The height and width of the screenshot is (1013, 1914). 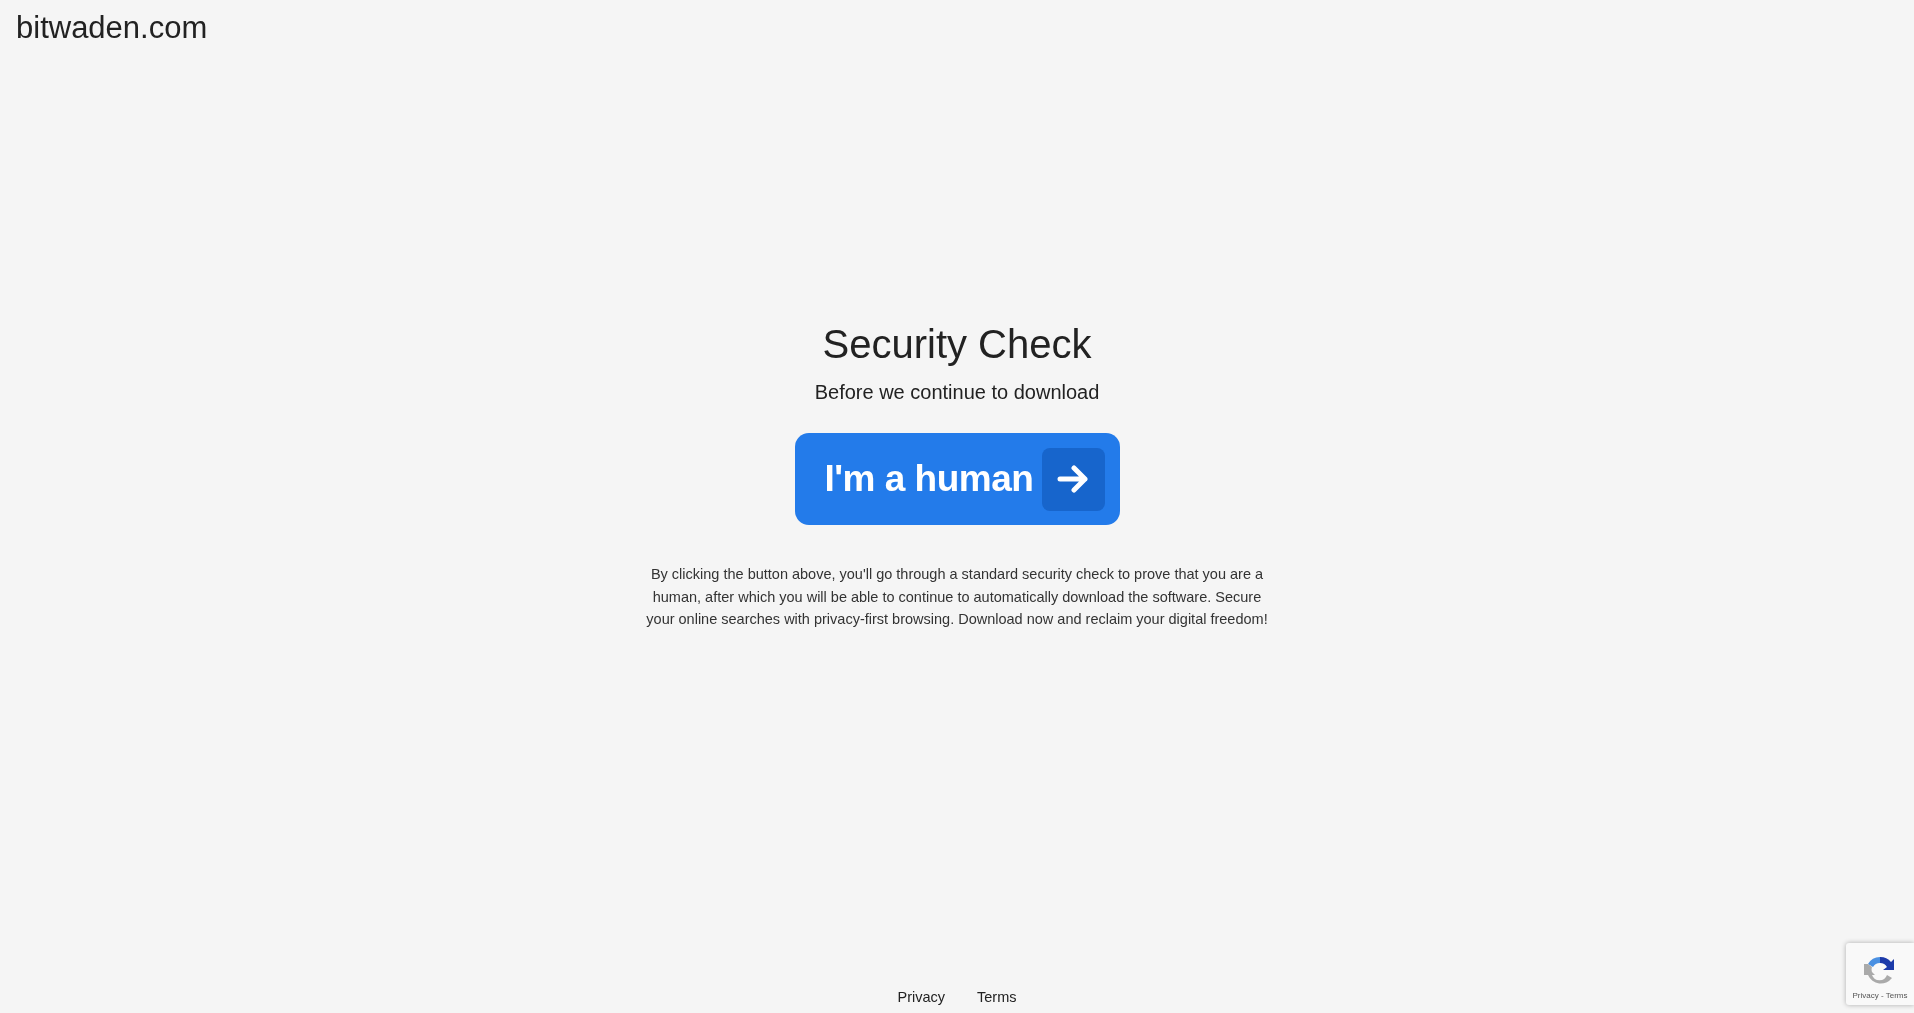 I want to click on human-verify-button: I'm a human, so click(x=957, y=479).